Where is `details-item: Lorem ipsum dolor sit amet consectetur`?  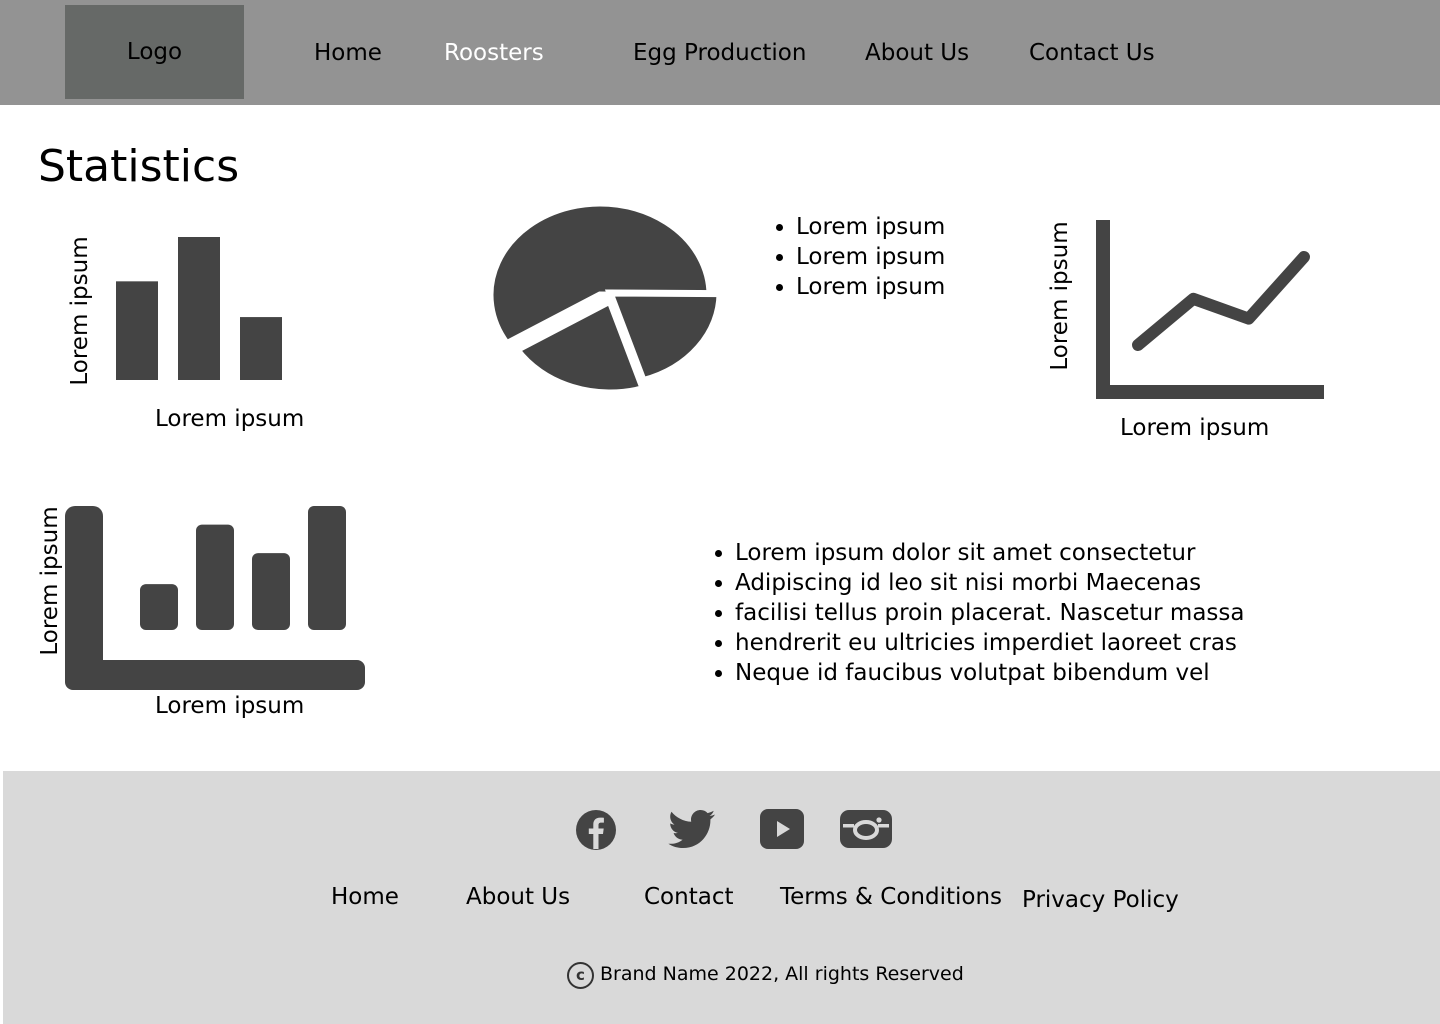 details-item: Lorem ipsum dolor sit amet consectetur is located at coordinates (989, 553).